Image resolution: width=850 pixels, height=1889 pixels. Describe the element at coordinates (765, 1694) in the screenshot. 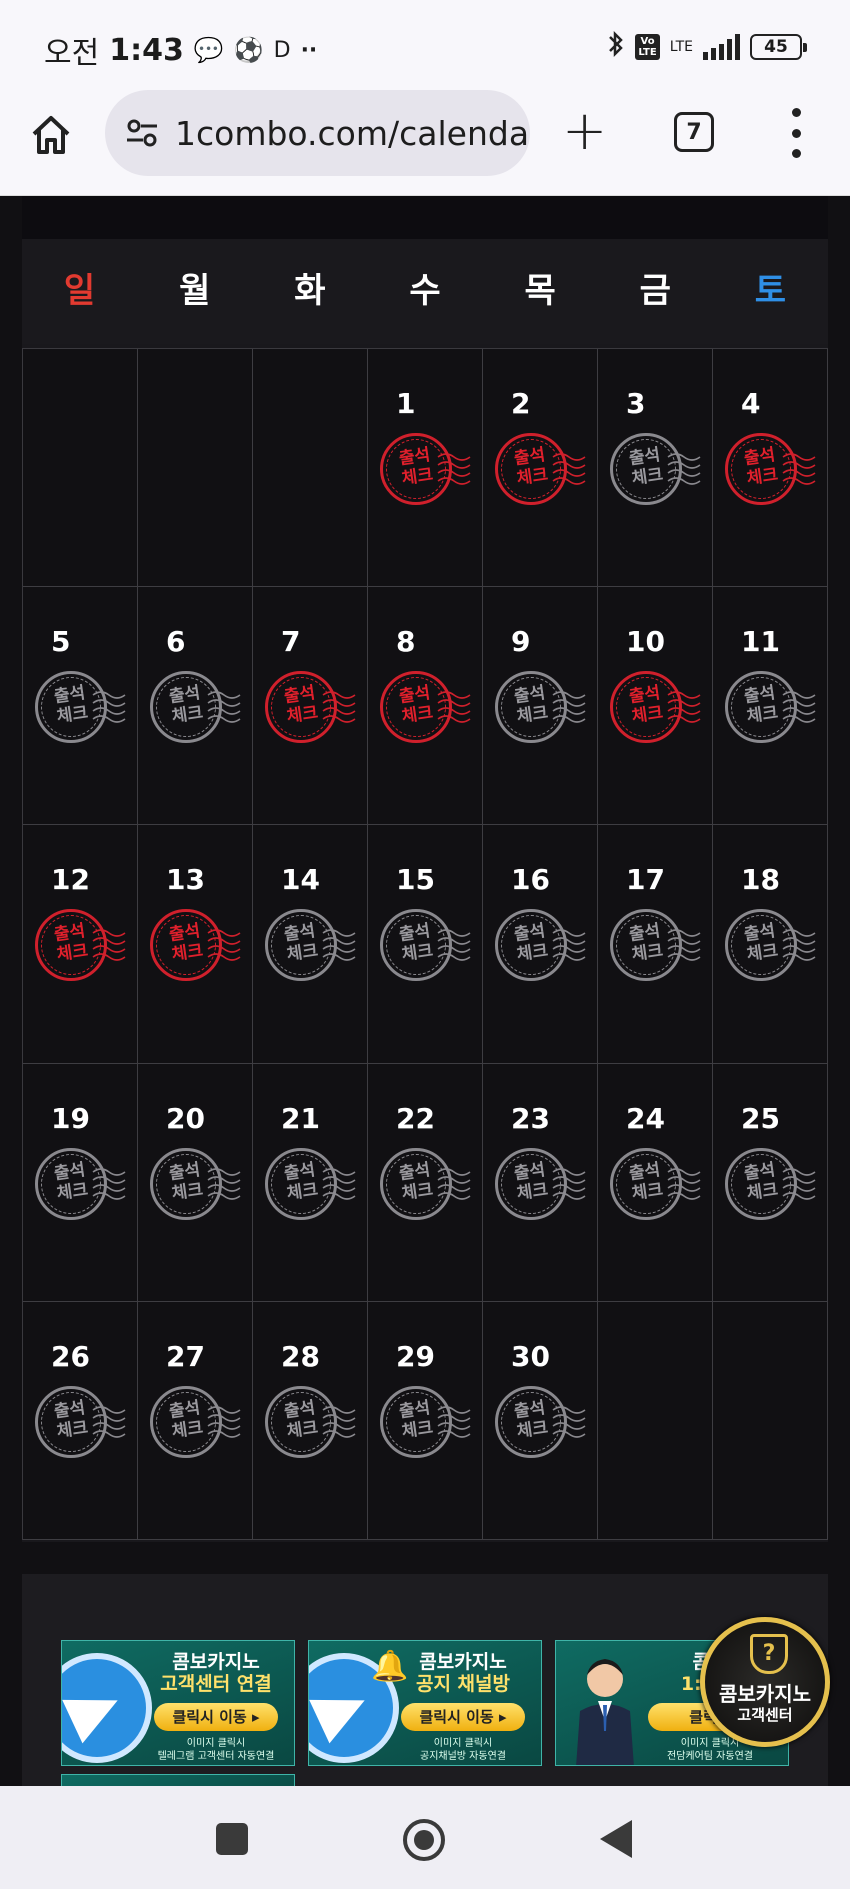

I see `cs-badge-line1: 콤보카지노` at that location.